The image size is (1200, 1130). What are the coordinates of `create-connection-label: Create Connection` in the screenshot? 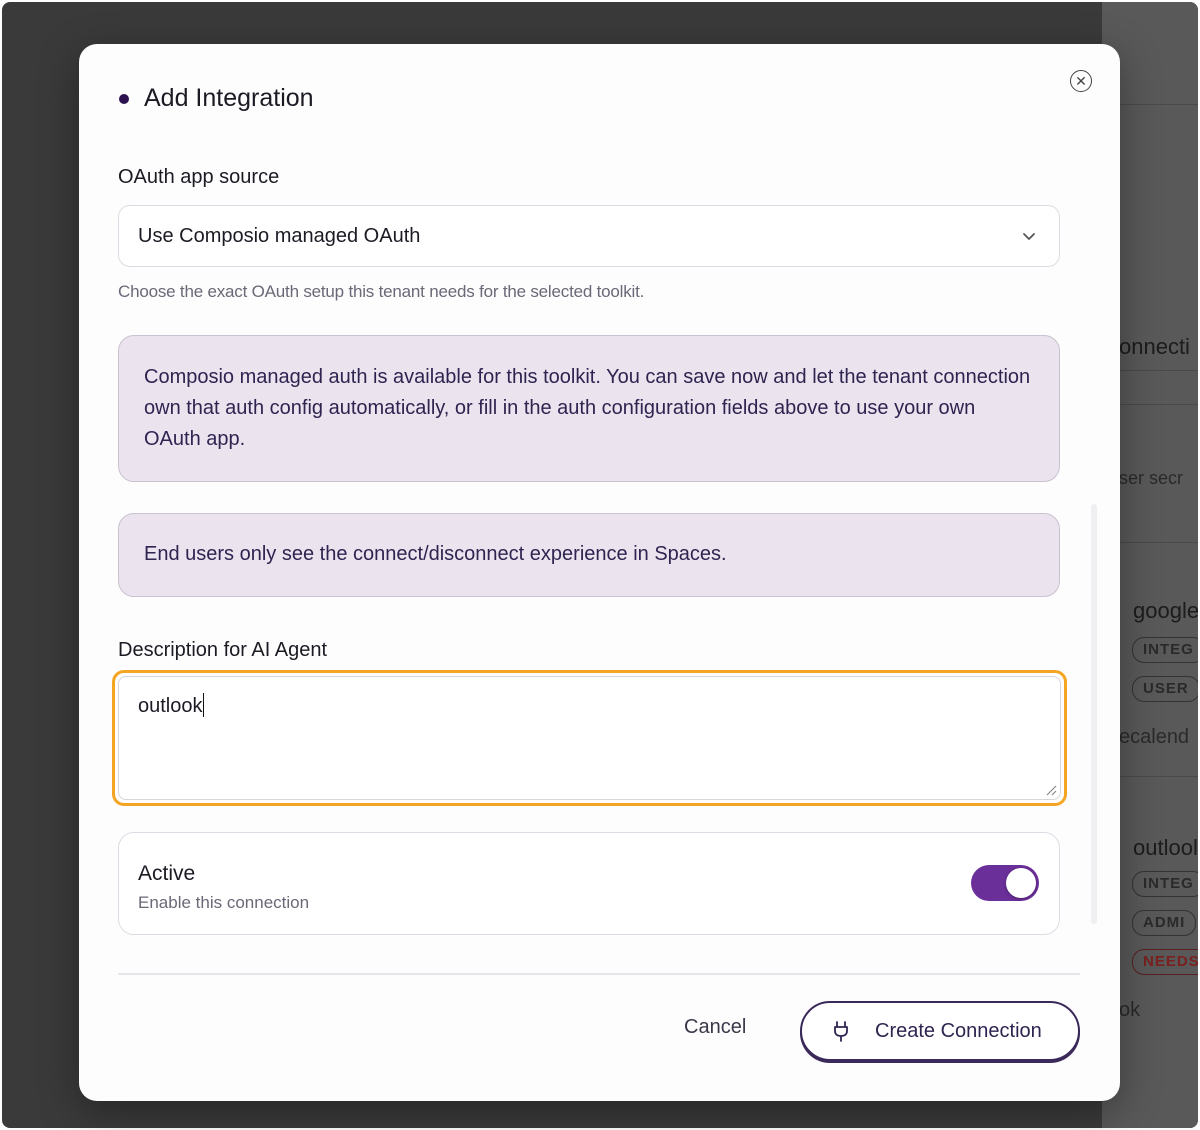 It's located at (958, 1031).